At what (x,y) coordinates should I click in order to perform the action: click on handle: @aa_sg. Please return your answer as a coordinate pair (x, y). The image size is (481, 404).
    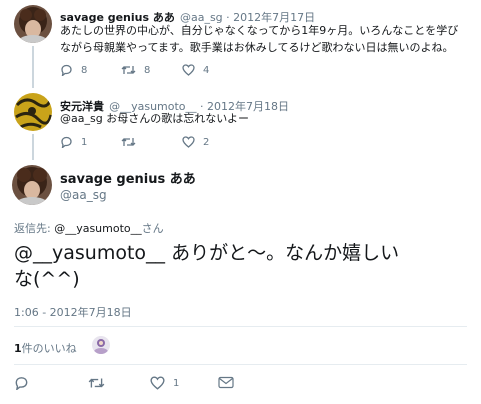
    Looking at the image, I should click on (83, 195).